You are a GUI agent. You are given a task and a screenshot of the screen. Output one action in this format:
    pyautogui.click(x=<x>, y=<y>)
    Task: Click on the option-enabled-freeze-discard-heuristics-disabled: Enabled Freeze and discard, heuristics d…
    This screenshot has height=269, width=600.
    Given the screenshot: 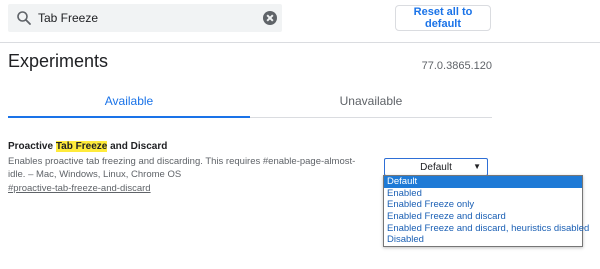 What is the action you would take?
    pyautogui.click(x=486, y=229)
    